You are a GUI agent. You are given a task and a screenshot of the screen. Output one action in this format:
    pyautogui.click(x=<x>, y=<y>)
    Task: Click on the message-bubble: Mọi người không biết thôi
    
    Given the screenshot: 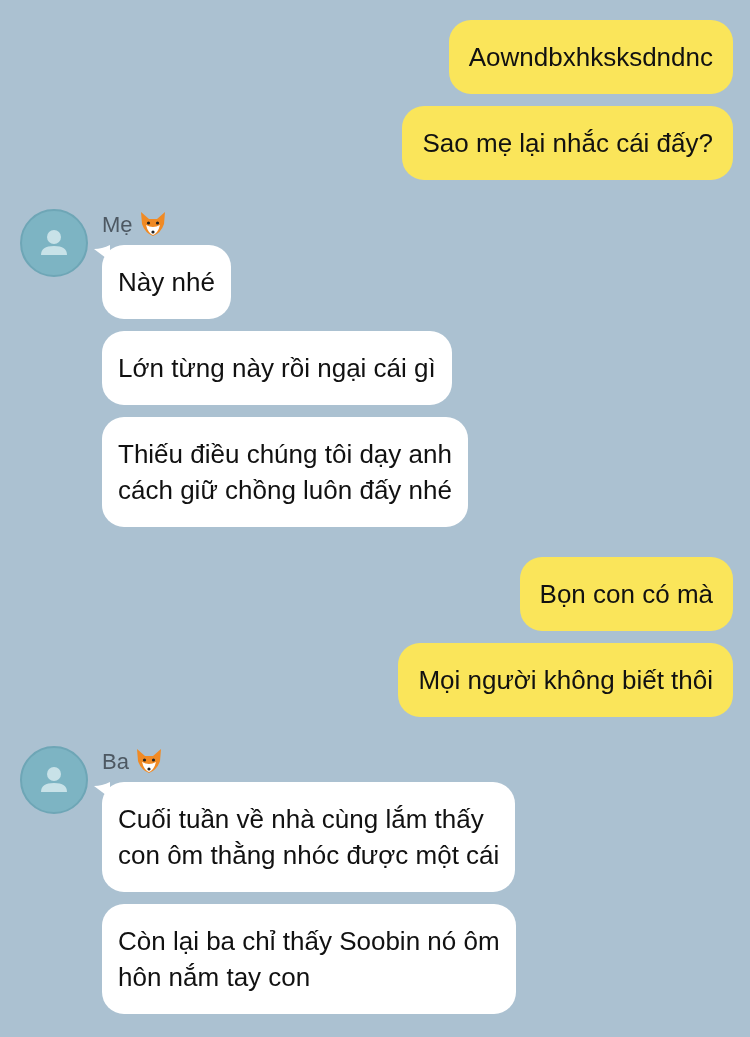 What is the action you would take?
    pyautogui.click(x=565, y=680)
    